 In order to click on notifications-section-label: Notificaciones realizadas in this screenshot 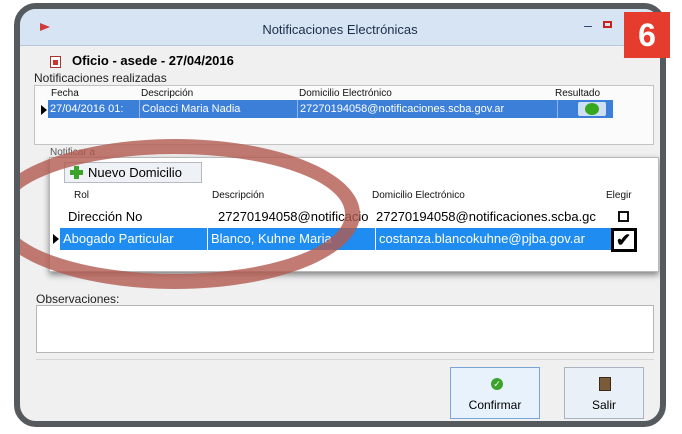, I will do `click(100, 78)`.